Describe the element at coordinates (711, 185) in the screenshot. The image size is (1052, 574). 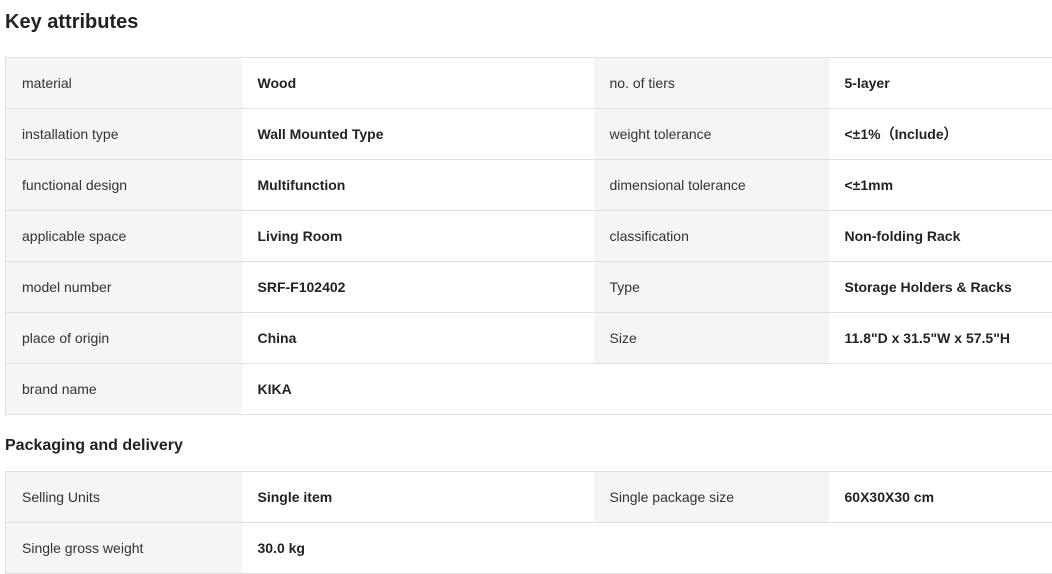
I see `attribute-label: dimensional tolerance` at that location.